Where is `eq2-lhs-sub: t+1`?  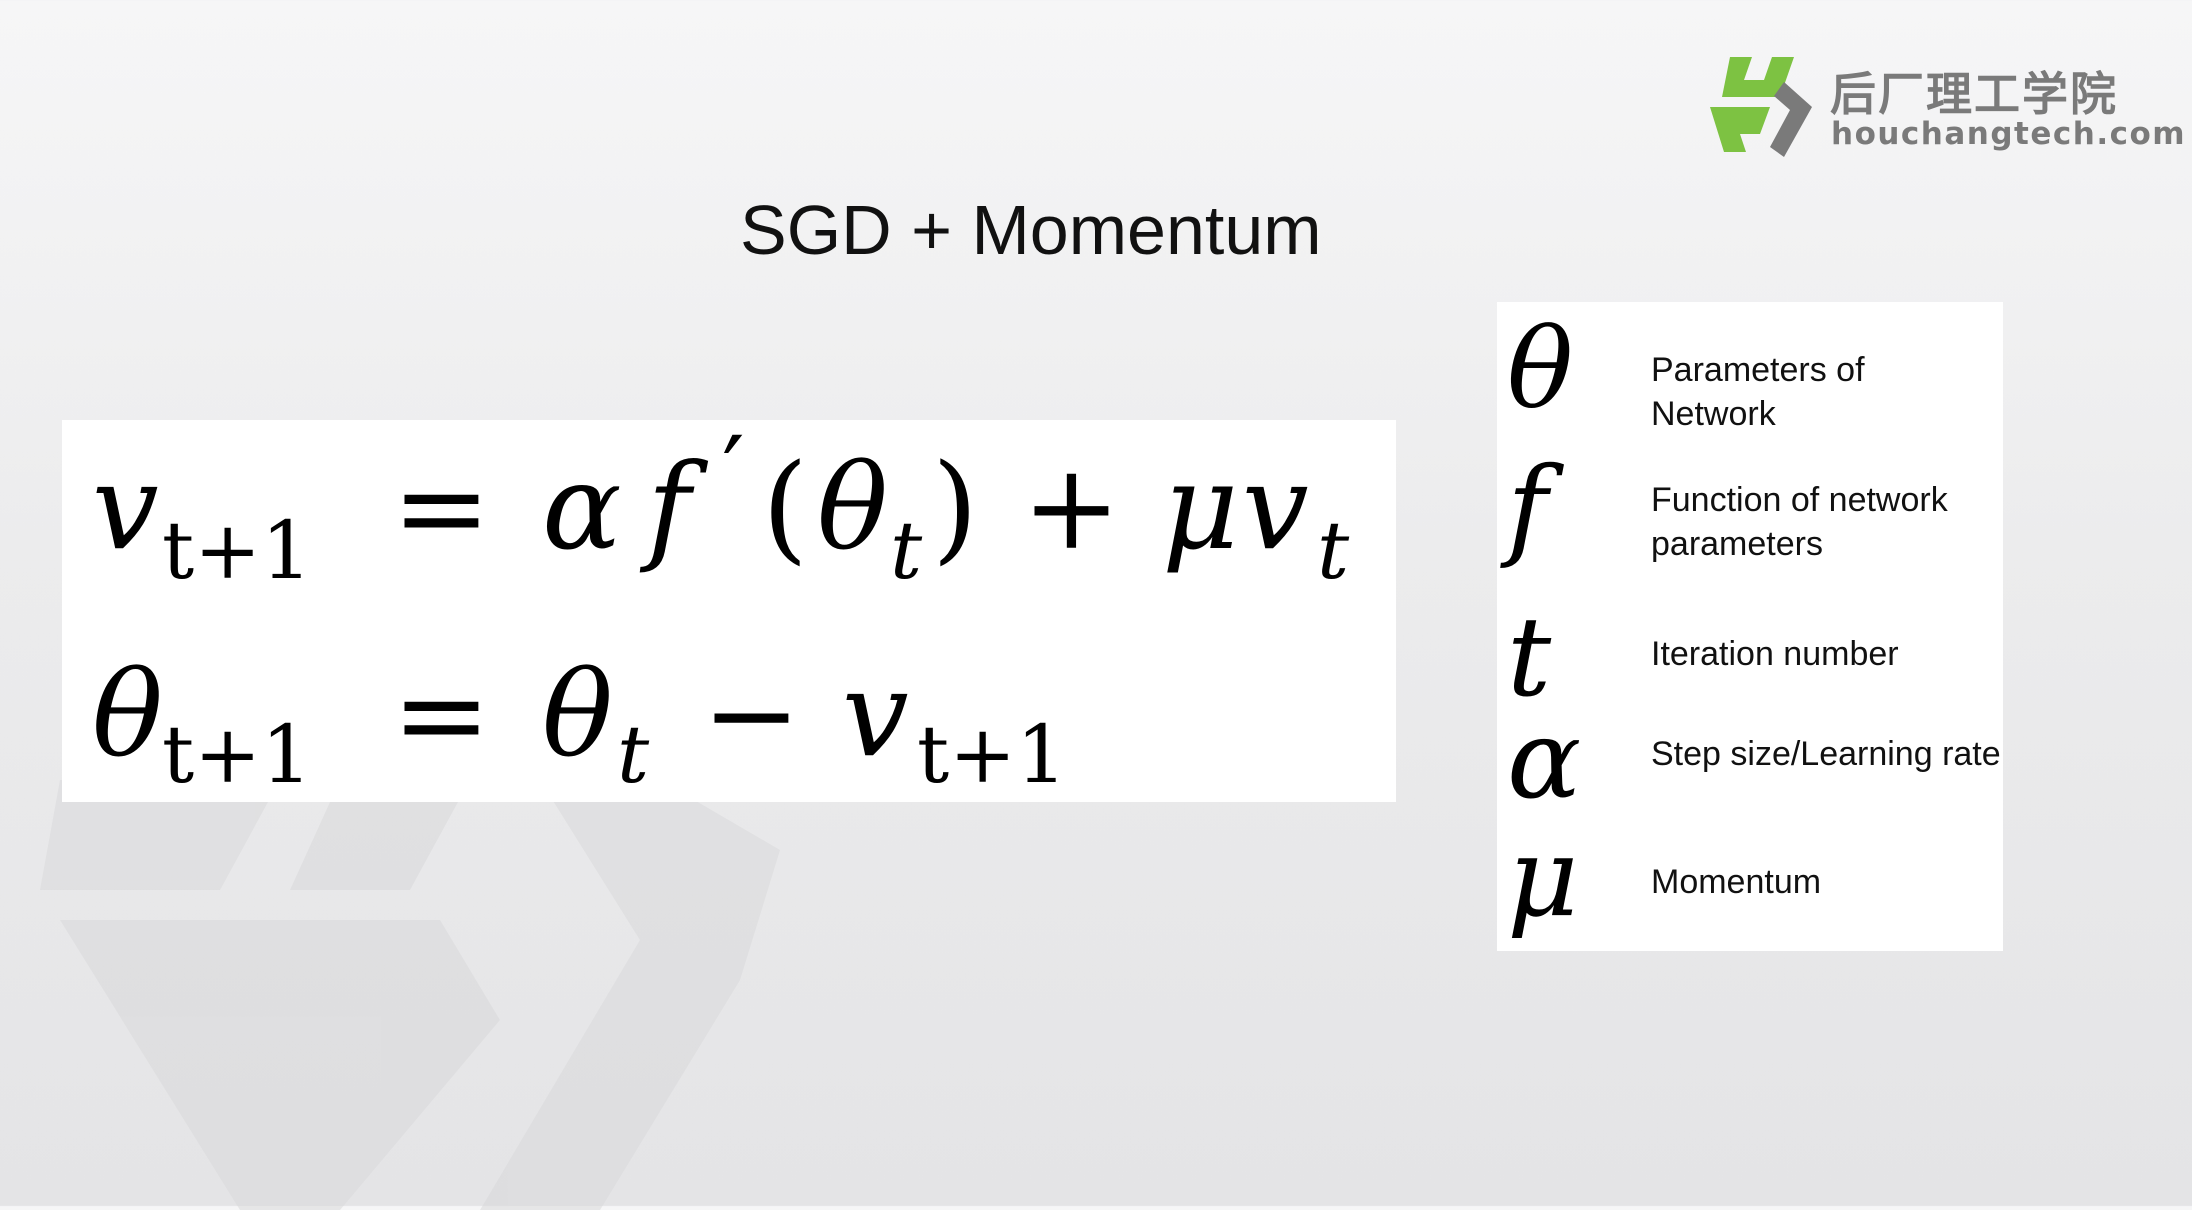 eq2-lhs-sub: t+1 is located at coordinates (237, 754).